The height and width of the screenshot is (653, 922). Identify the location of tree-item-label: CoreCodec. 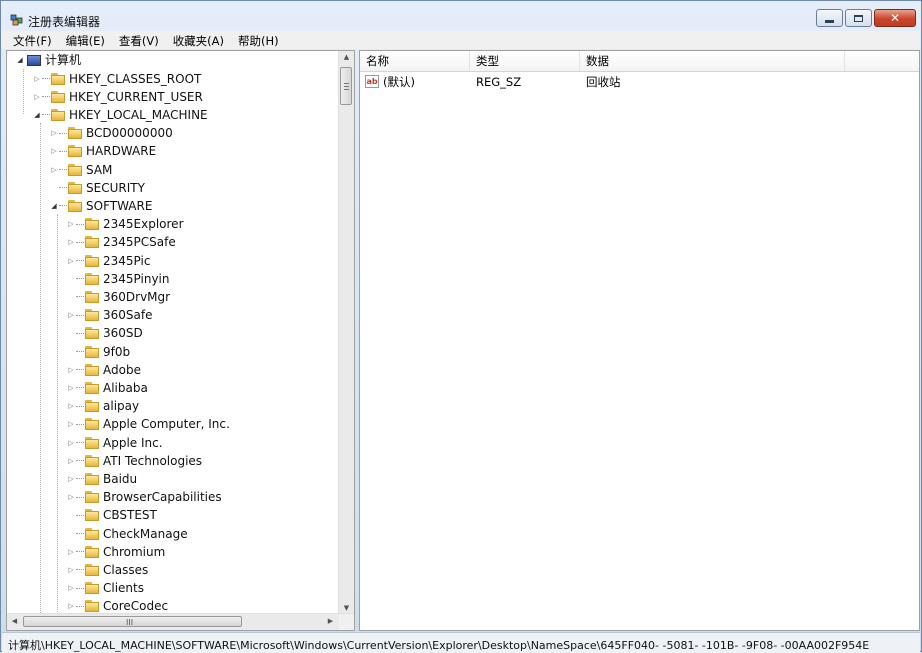
(136, 606).